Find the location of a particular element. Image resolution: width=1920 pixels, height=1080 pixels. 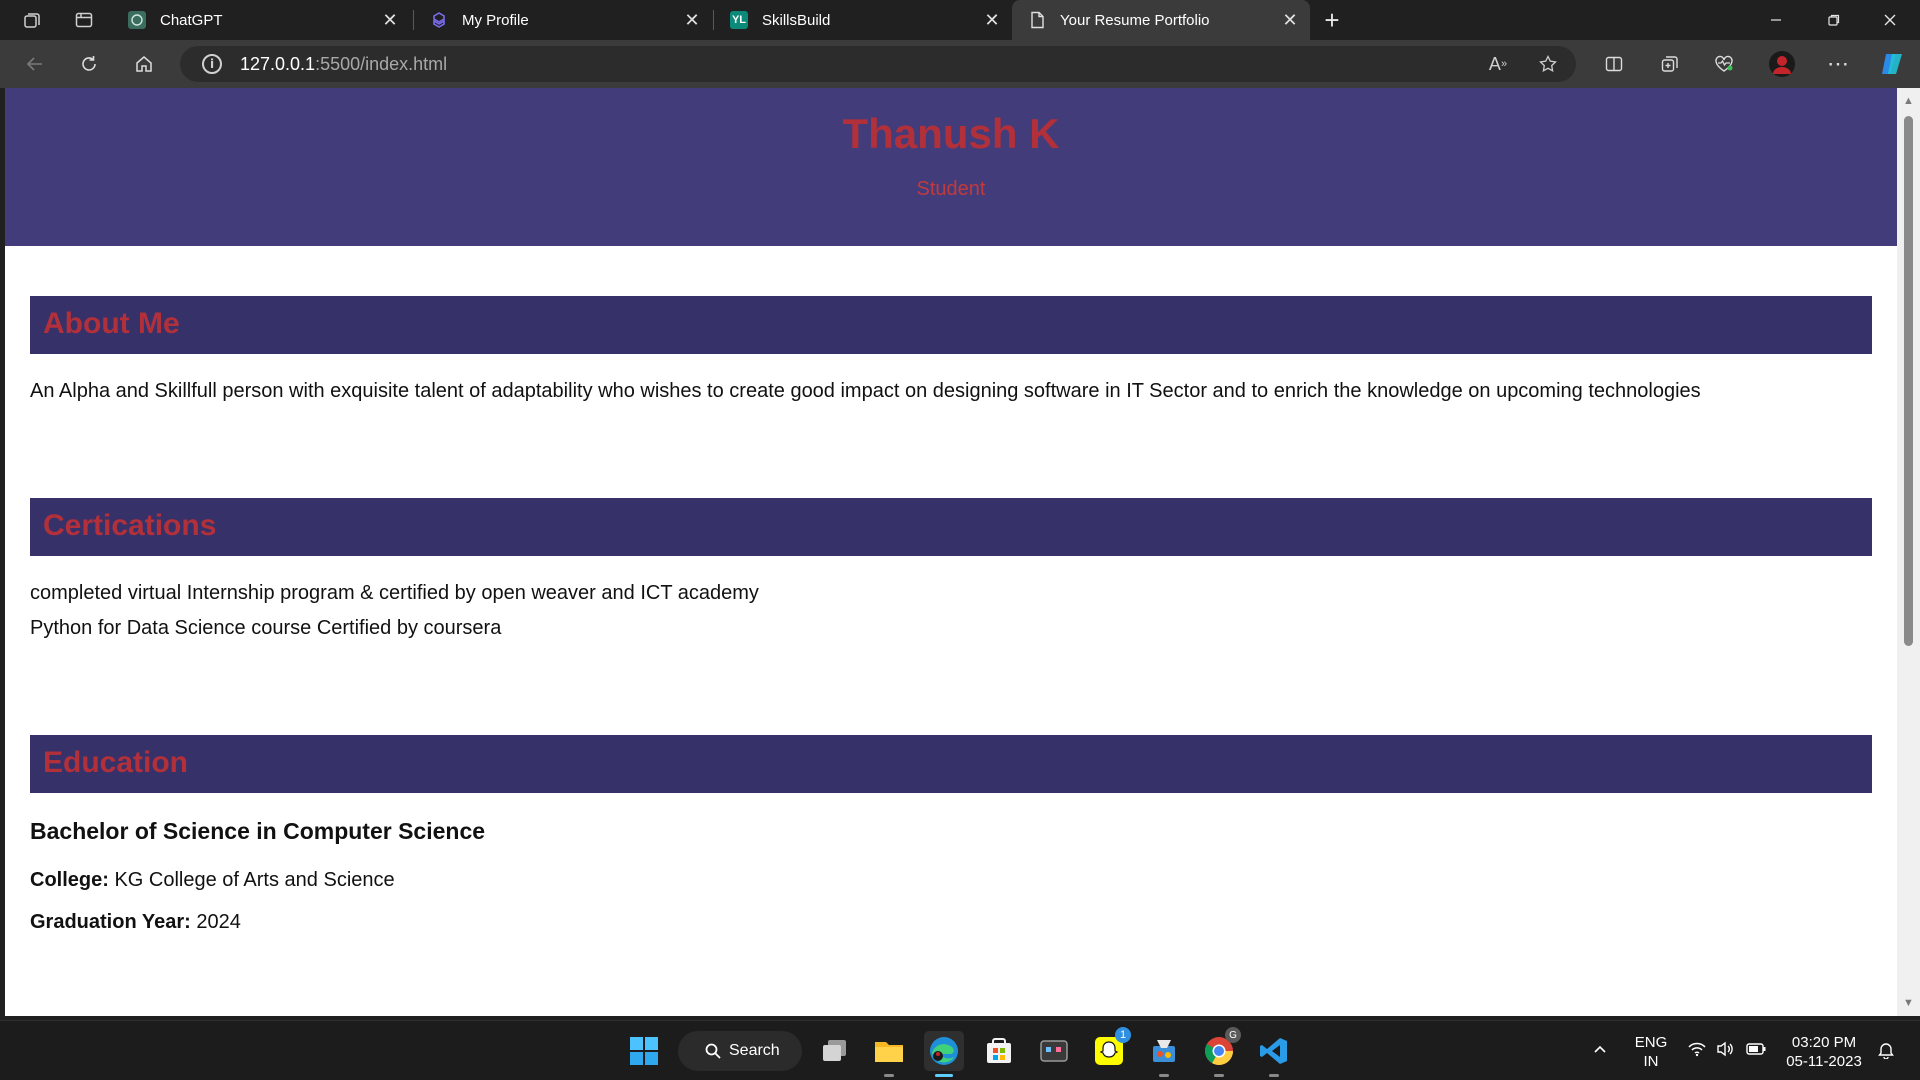

about-section-header: About Me is located at coordinates (951, 325).